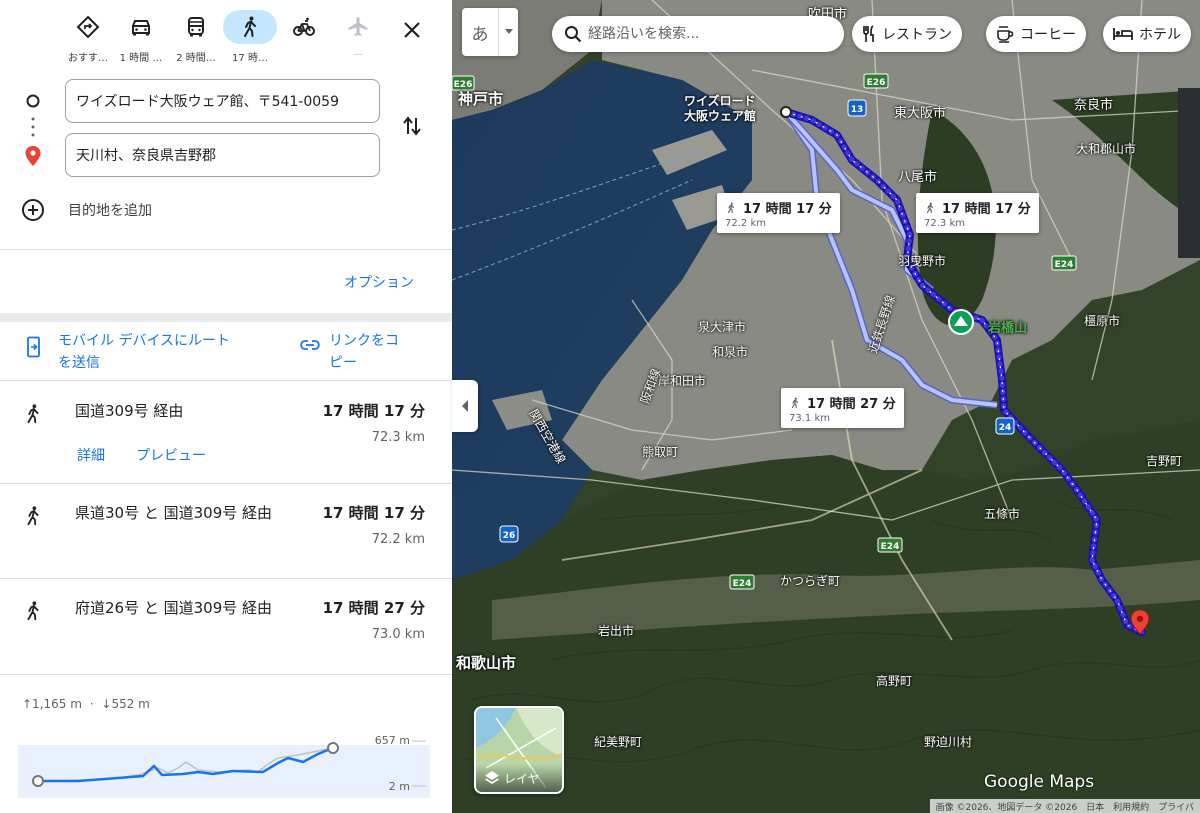 Image resolution: width=1200 pixels, height=813 pixels. What do you see at coordinates (682, 381) in the screenshot?
I see `city-label: 岸和田市` at bounding box center [682, 381].